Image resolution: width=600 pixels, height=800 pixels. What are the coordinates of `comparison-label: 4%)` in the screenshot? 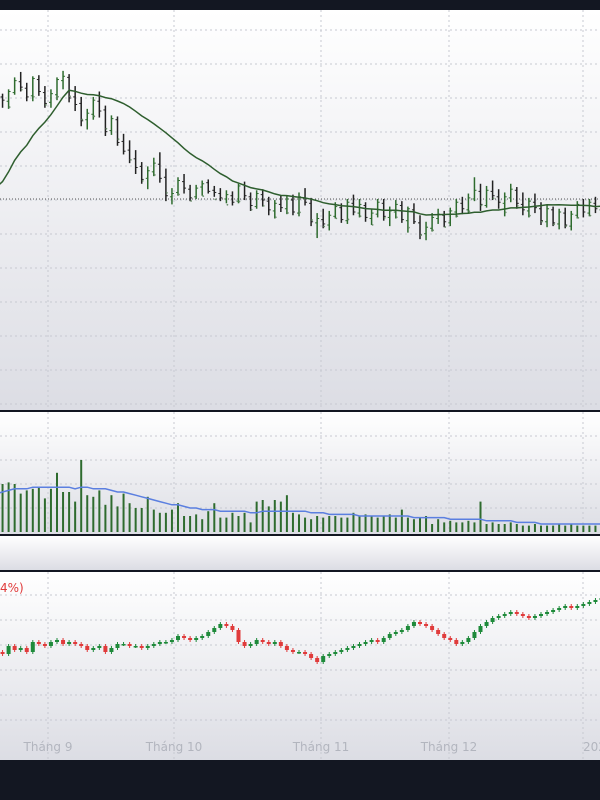 It's located at (12, 588).